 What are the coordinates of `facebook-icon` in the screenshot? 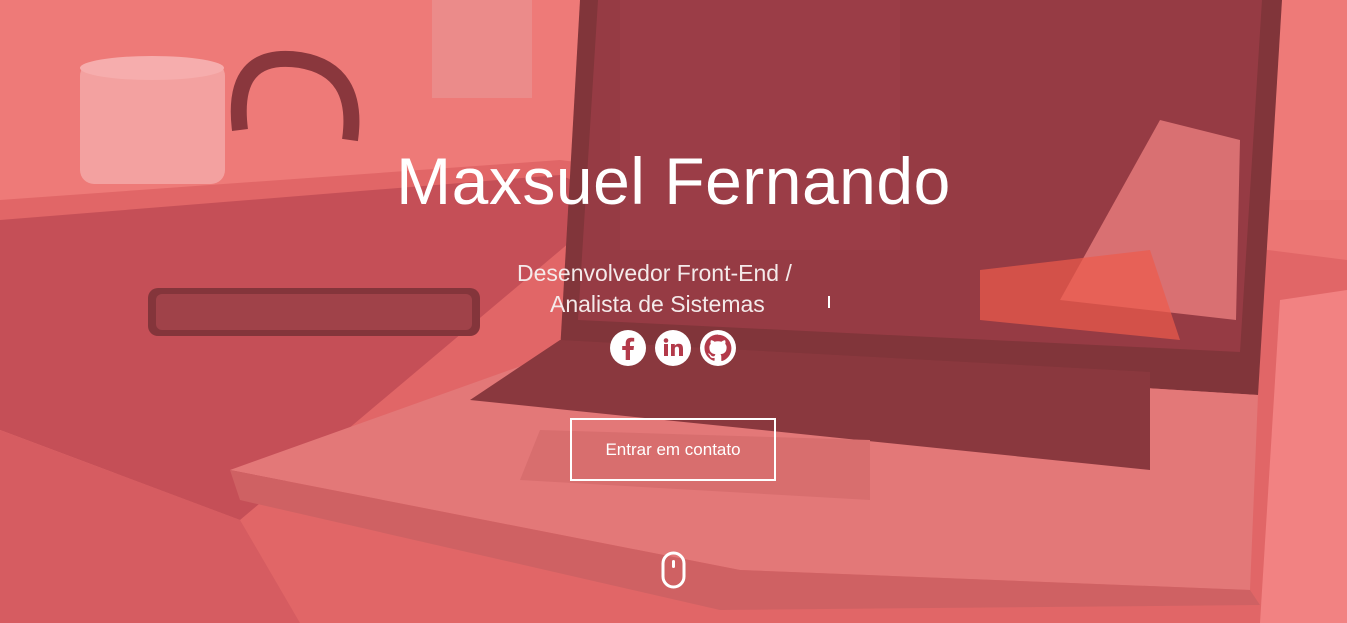 It's located at (628, 348).